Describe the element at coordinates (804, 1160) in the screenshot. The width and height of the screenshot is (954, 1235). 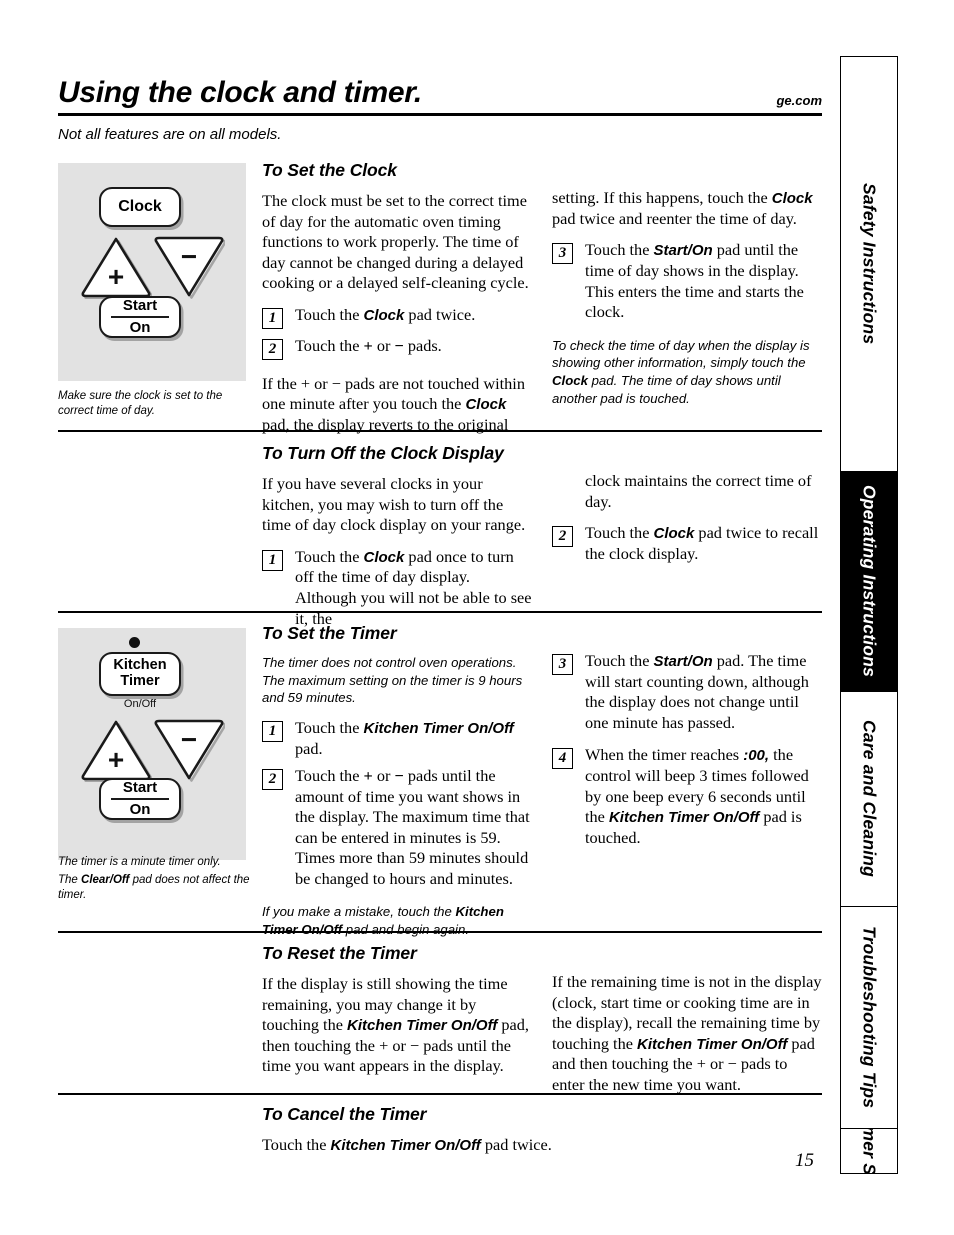
I see `page-number: 15` at that location.